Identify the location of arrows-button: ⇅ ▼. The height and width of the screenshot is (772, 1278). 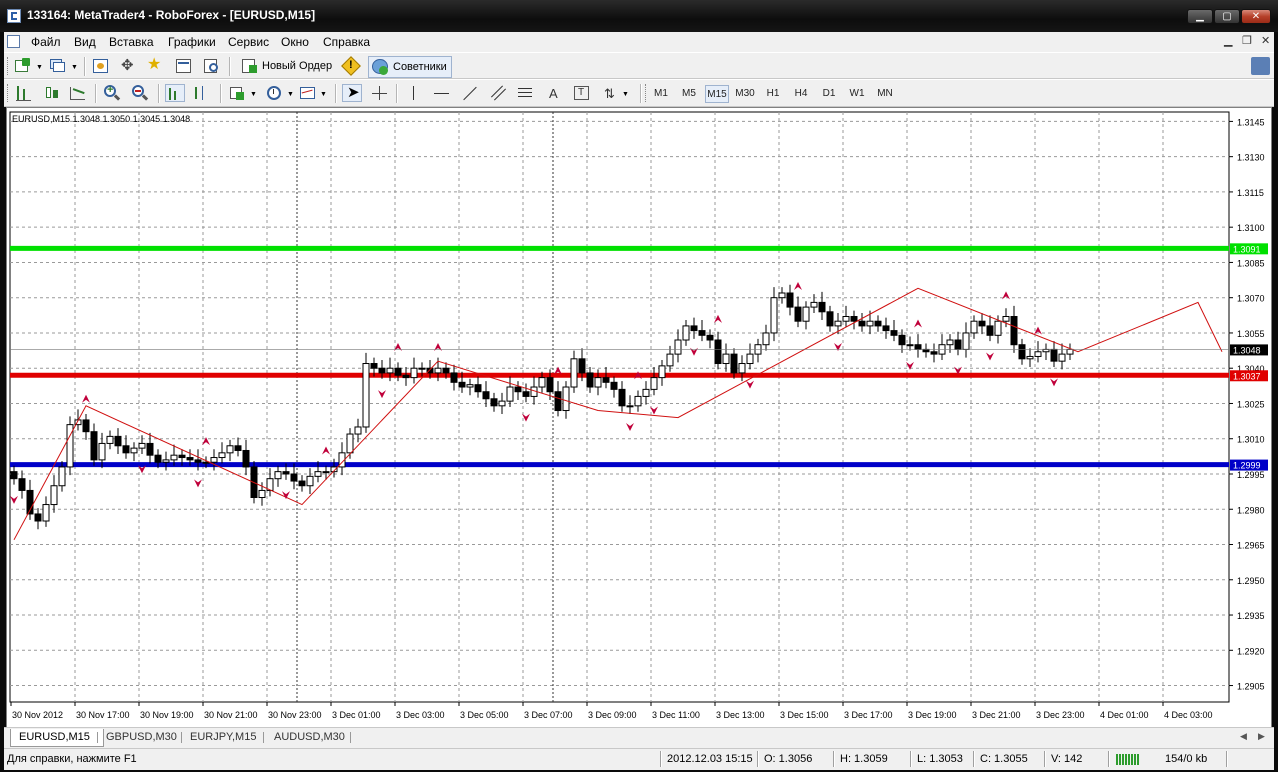
(617, 93).